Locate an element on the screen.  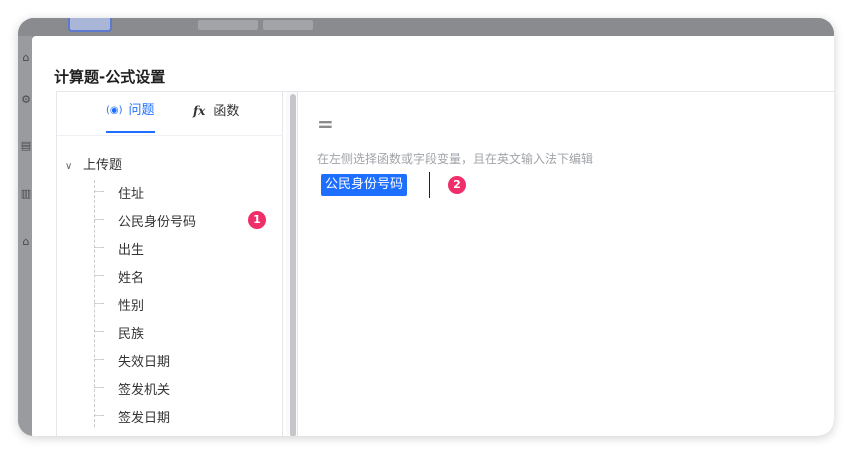
tree-item: 姓名 is located at coordinates (184, 276).